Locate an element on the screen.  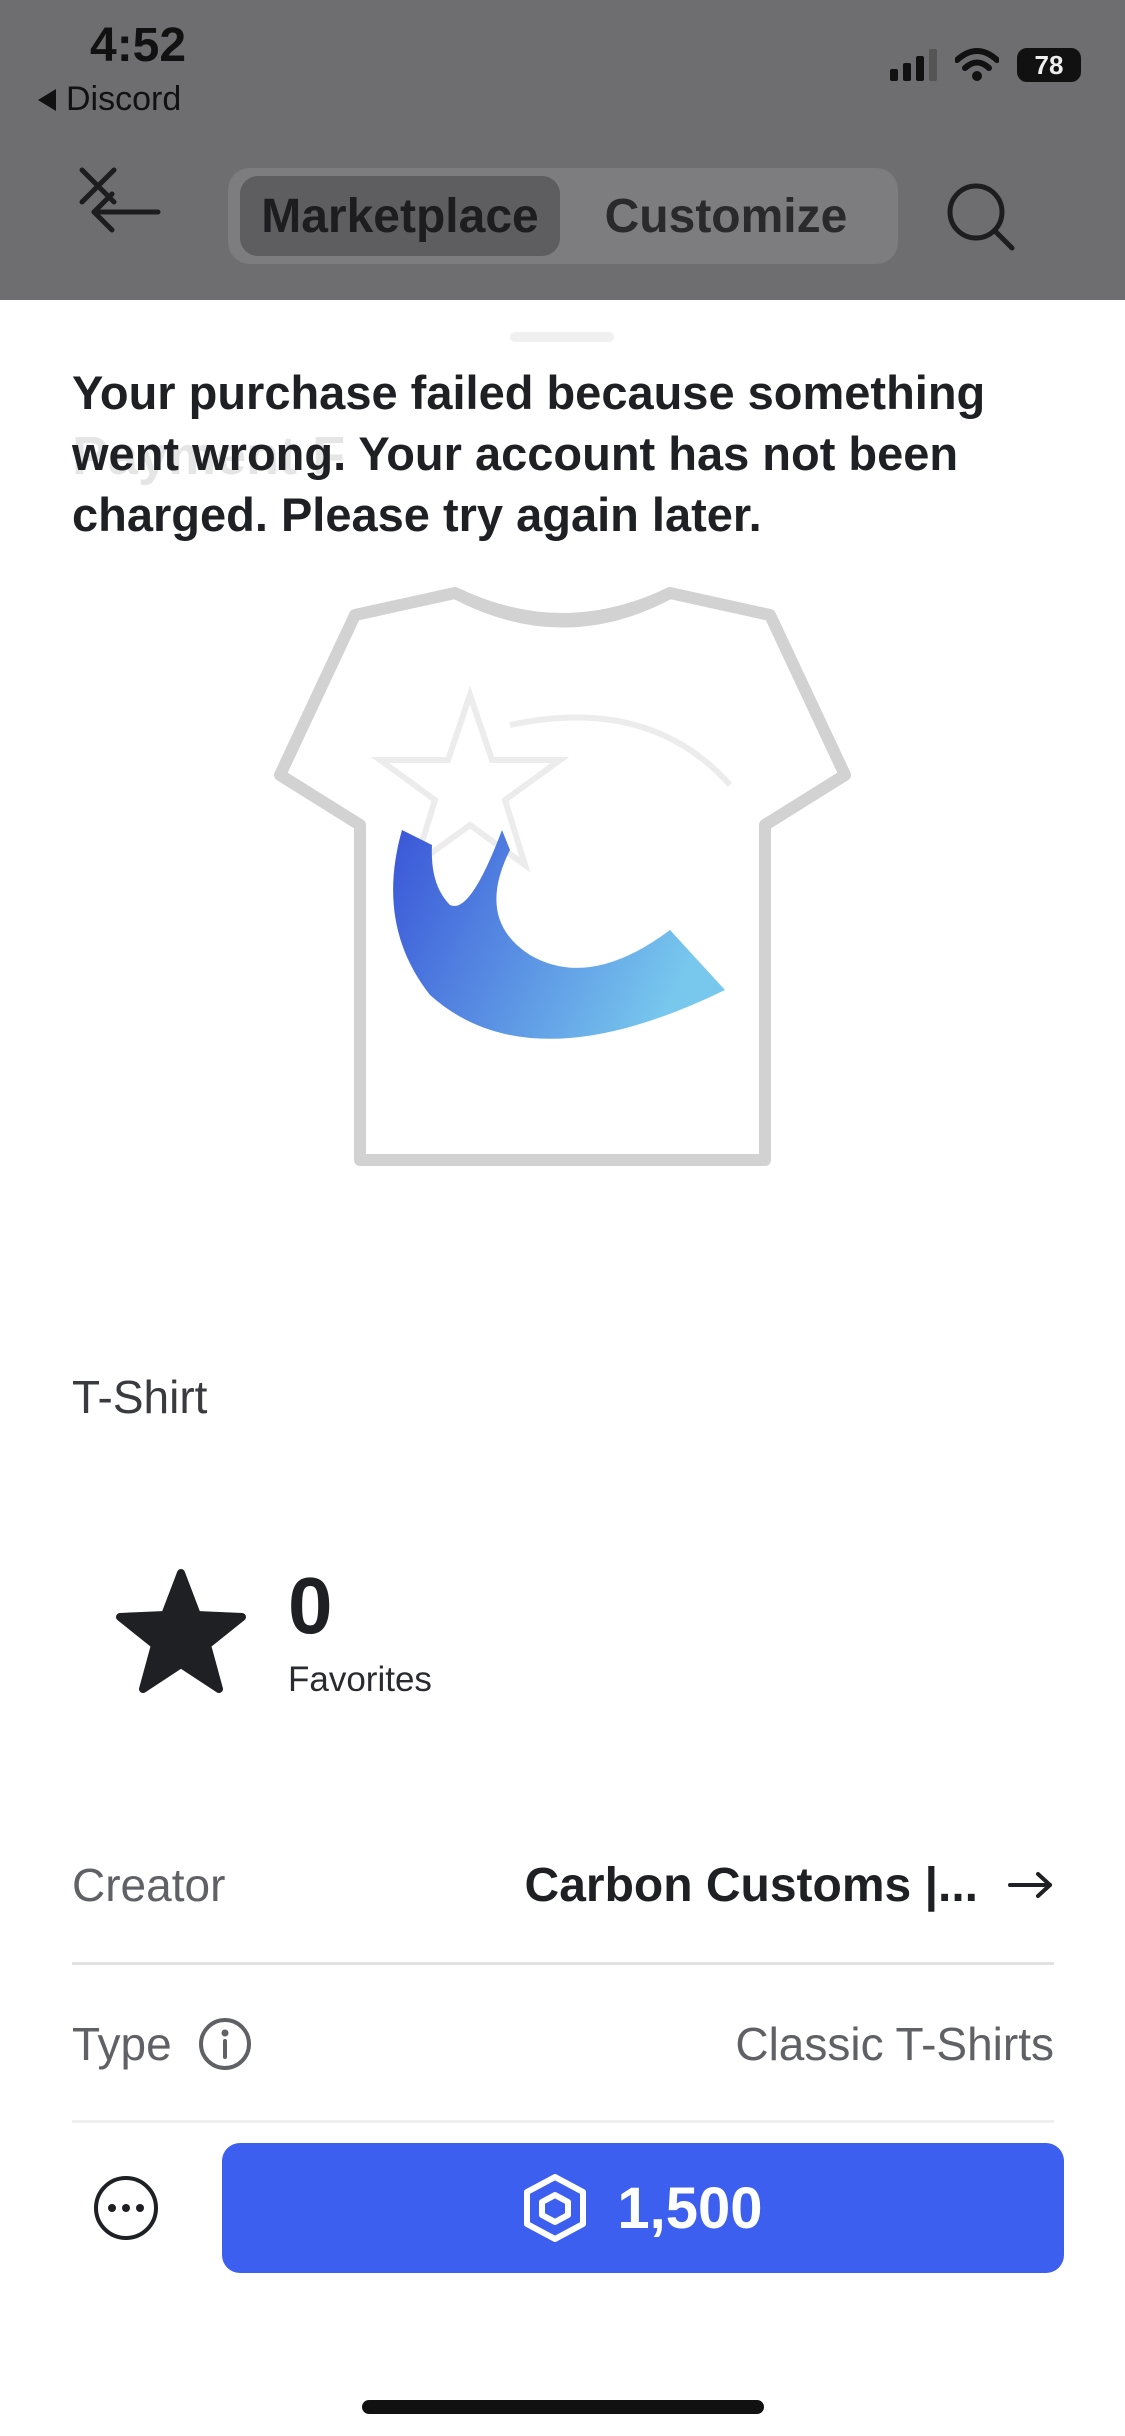
back-to-app-link: Discord is located at coordinates (109, 99).